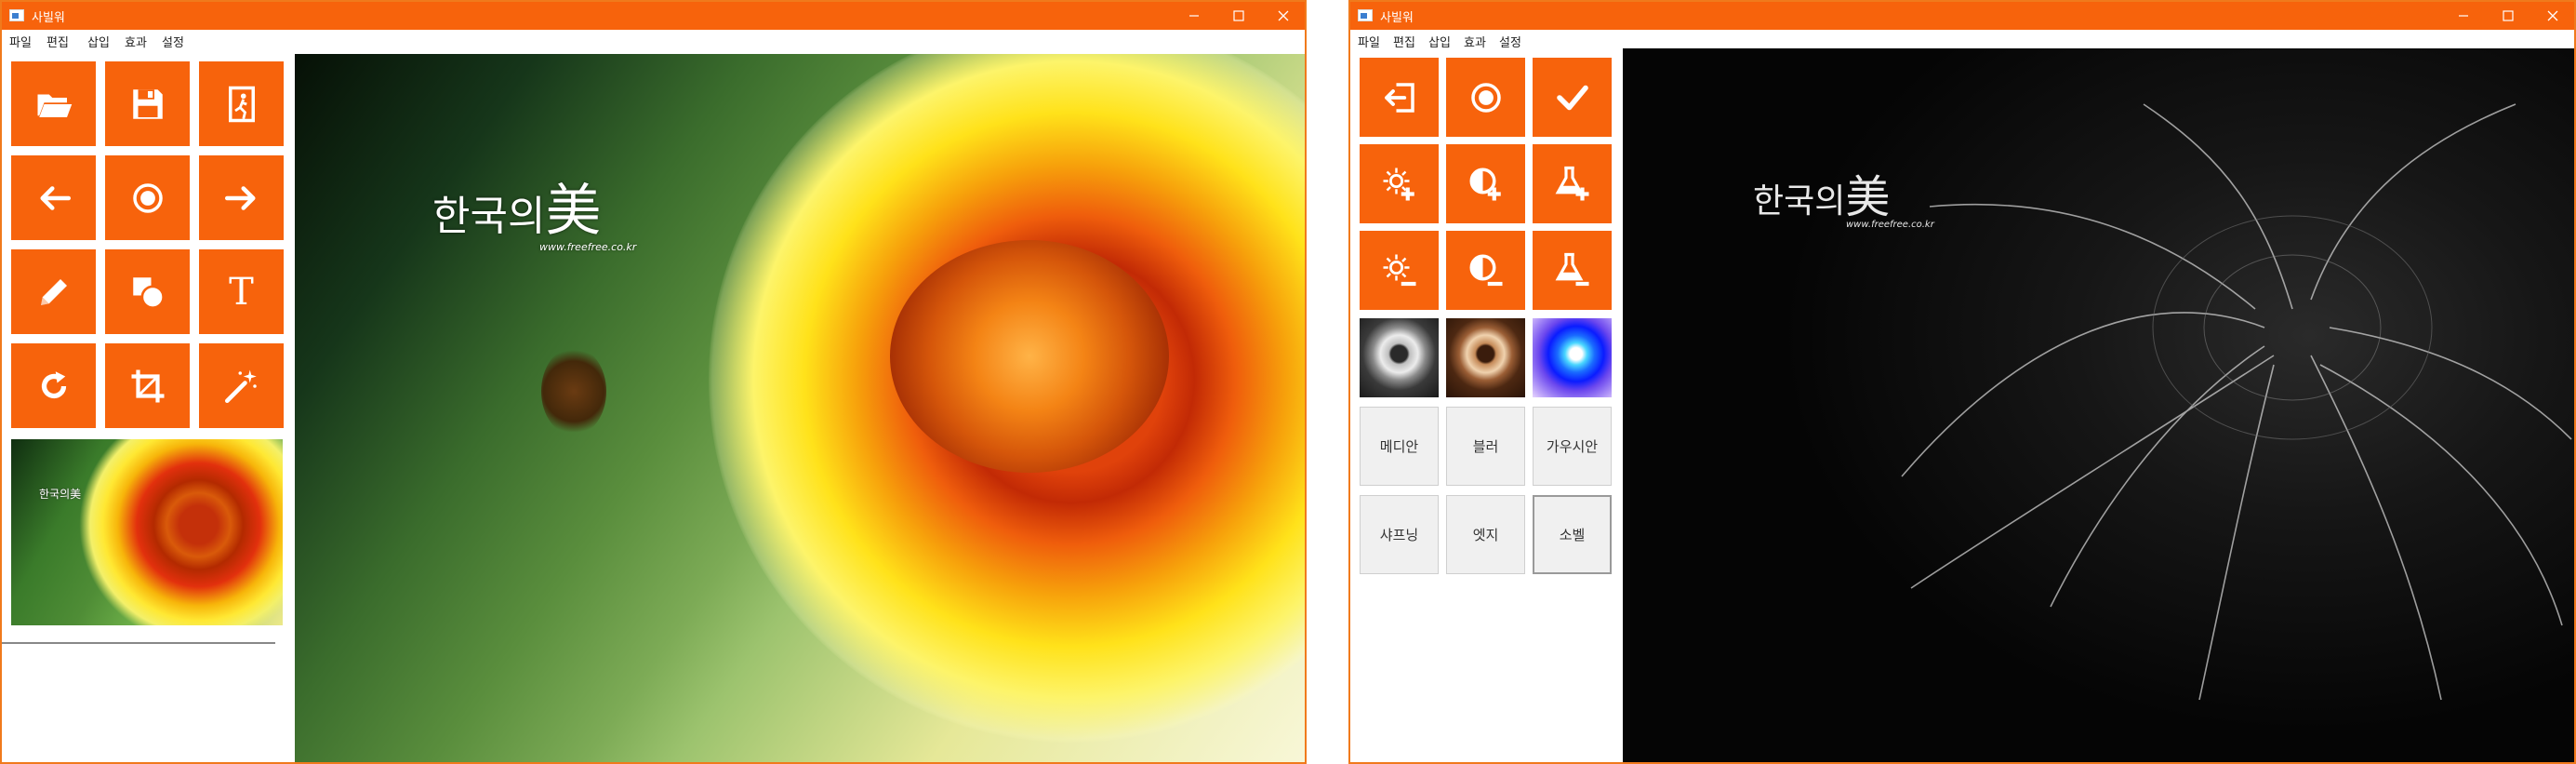 The height and width of the screenshot is (764, 2576). Describe the element at coordinates (60, 495) in the screenshot. I see `thumbnail-watermark-text: 한국의美` at that location.